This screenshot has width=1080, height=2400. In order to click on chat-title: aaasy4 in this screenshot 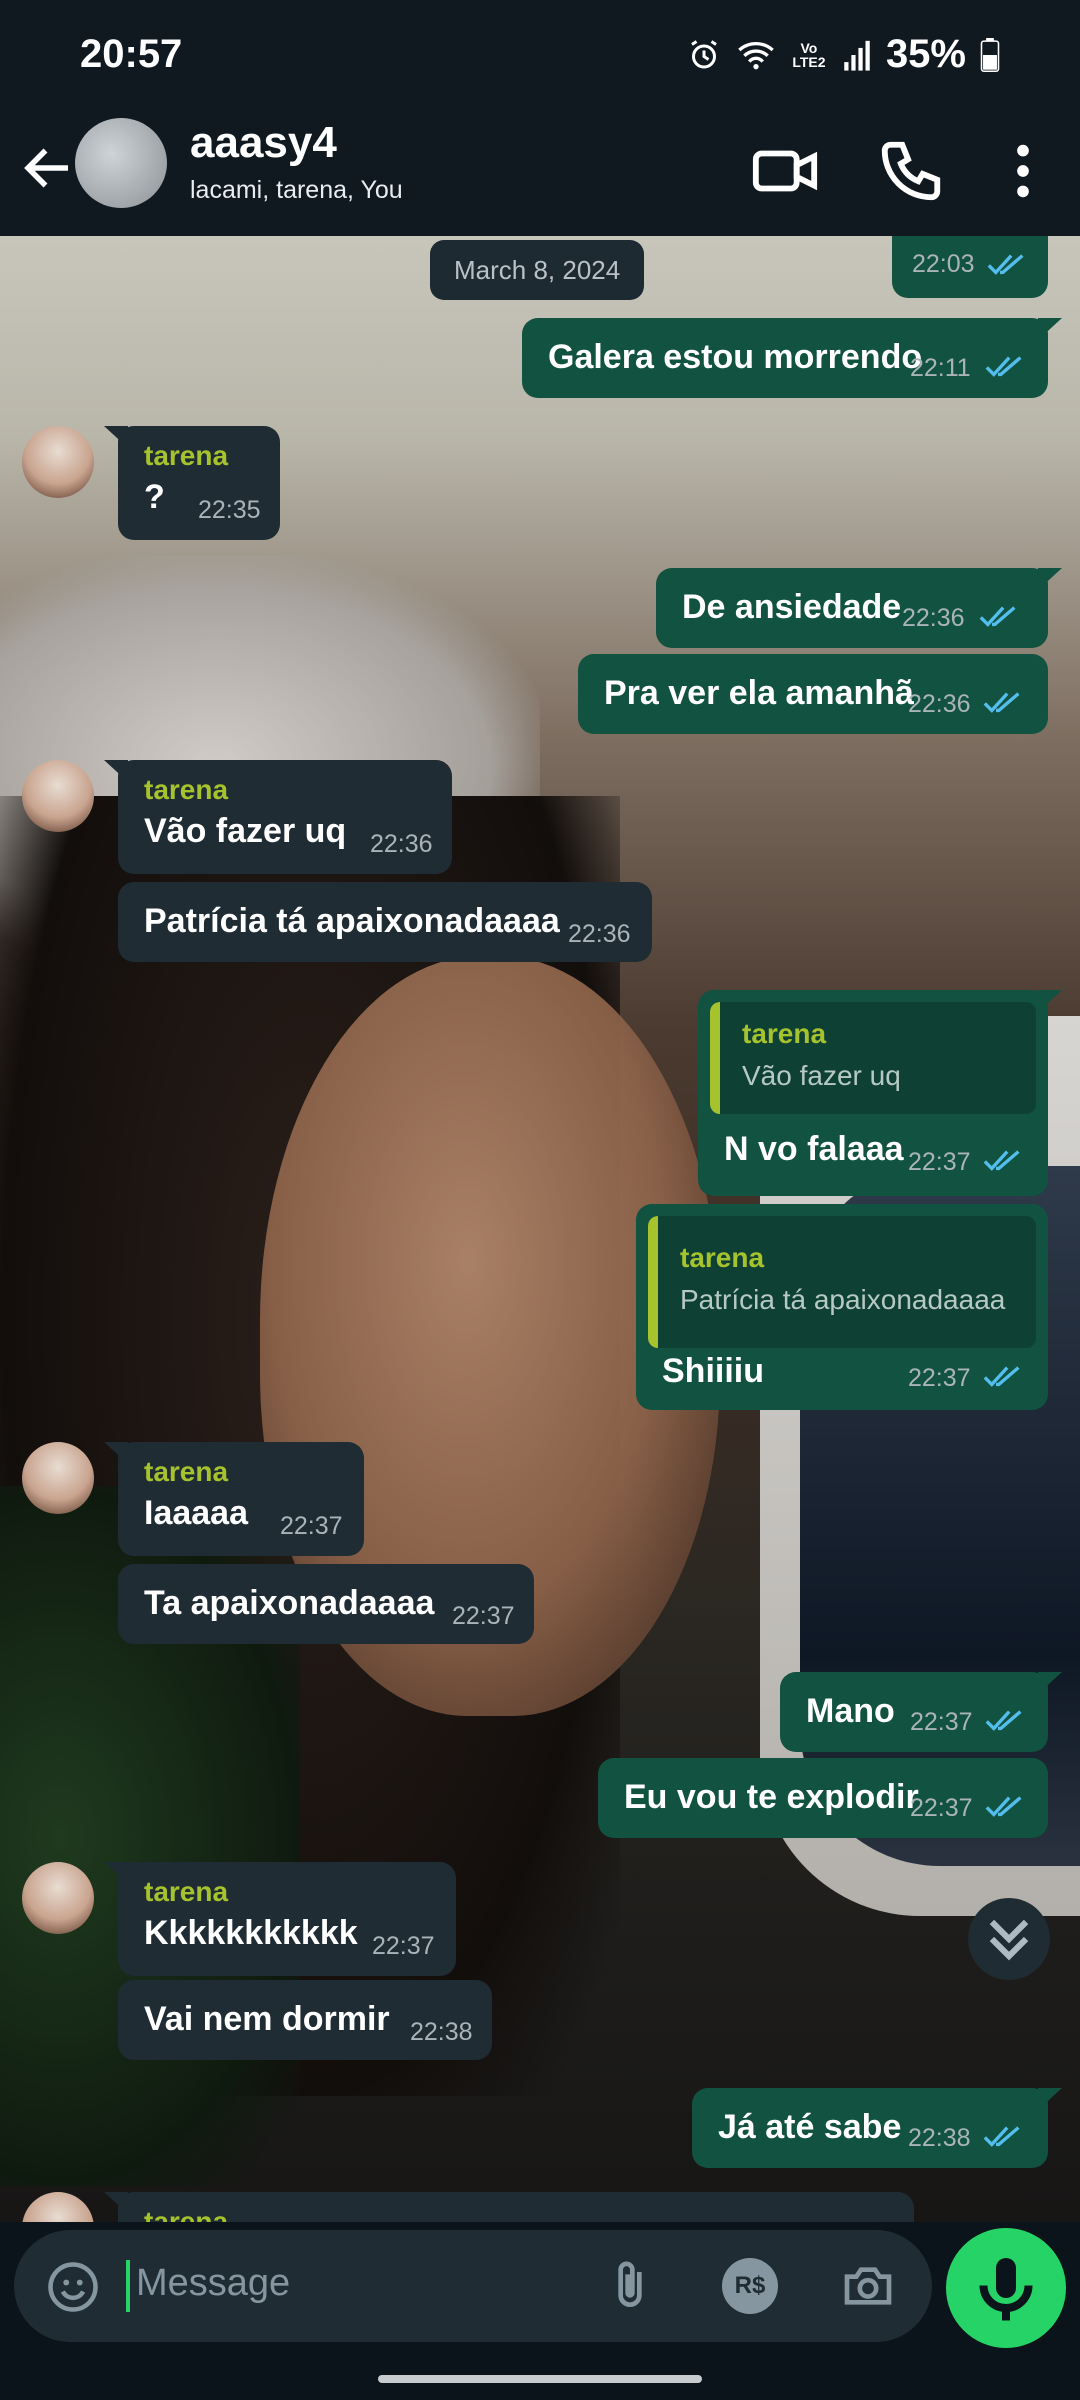, I will do `click(263, 143)`.